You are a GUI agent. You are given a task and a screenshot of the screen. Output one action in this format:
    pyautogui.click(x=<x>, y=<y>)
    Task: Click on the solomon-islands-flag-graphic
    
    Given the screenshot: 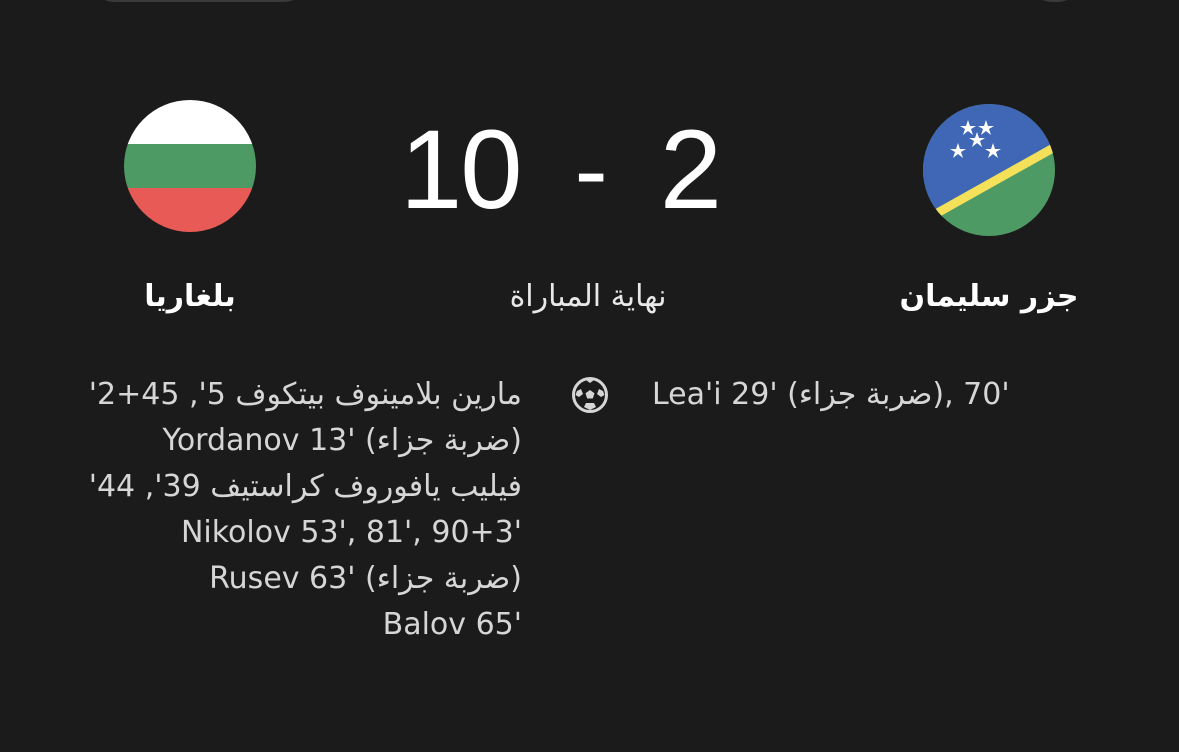 What is the action you would take?
    pyautogui.click(x=989, y=170)
    